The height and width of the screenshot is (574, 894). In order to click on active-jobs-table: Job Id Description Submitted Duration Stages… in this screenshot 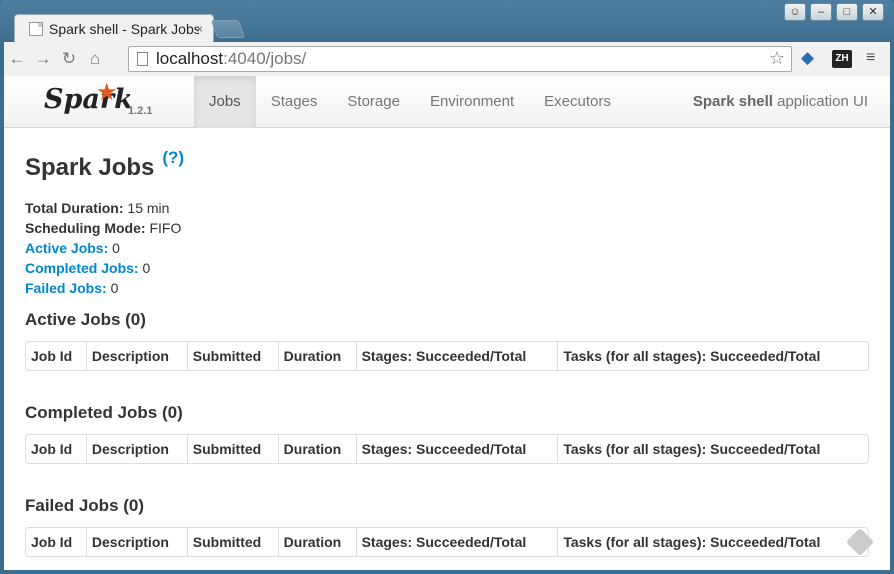, I will do `click(447, 356)`.